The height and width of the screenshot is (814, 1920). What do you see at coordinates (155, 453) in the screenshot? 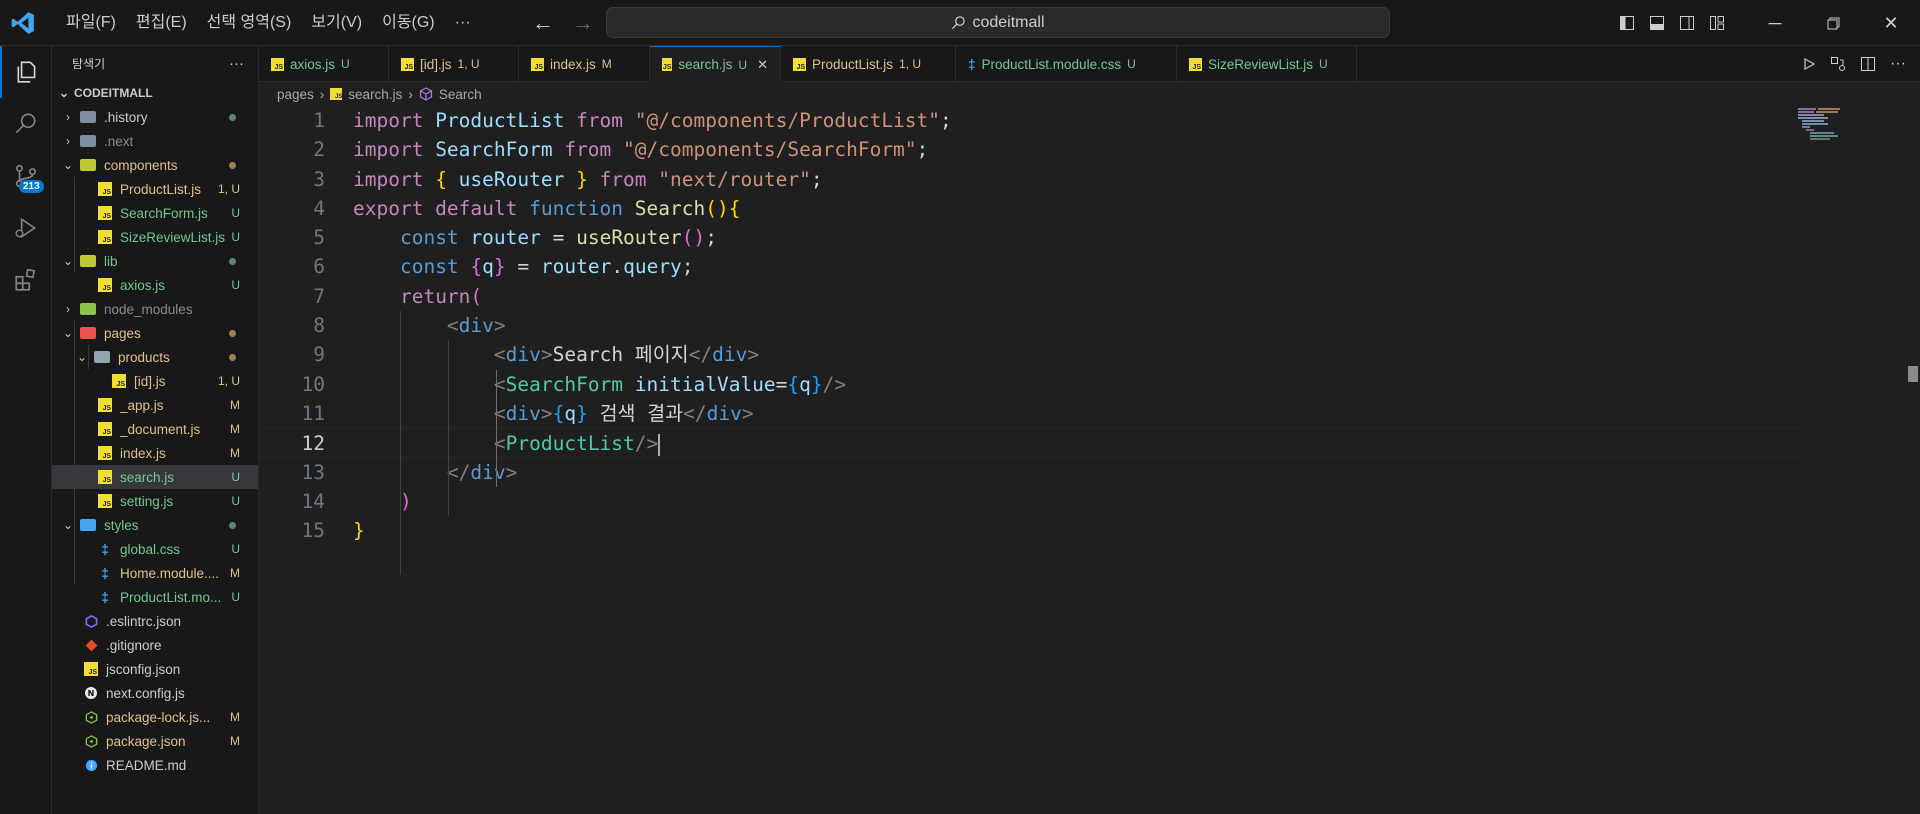
I see `tree-file: JS index.js M` at bounding box center [155, 453].